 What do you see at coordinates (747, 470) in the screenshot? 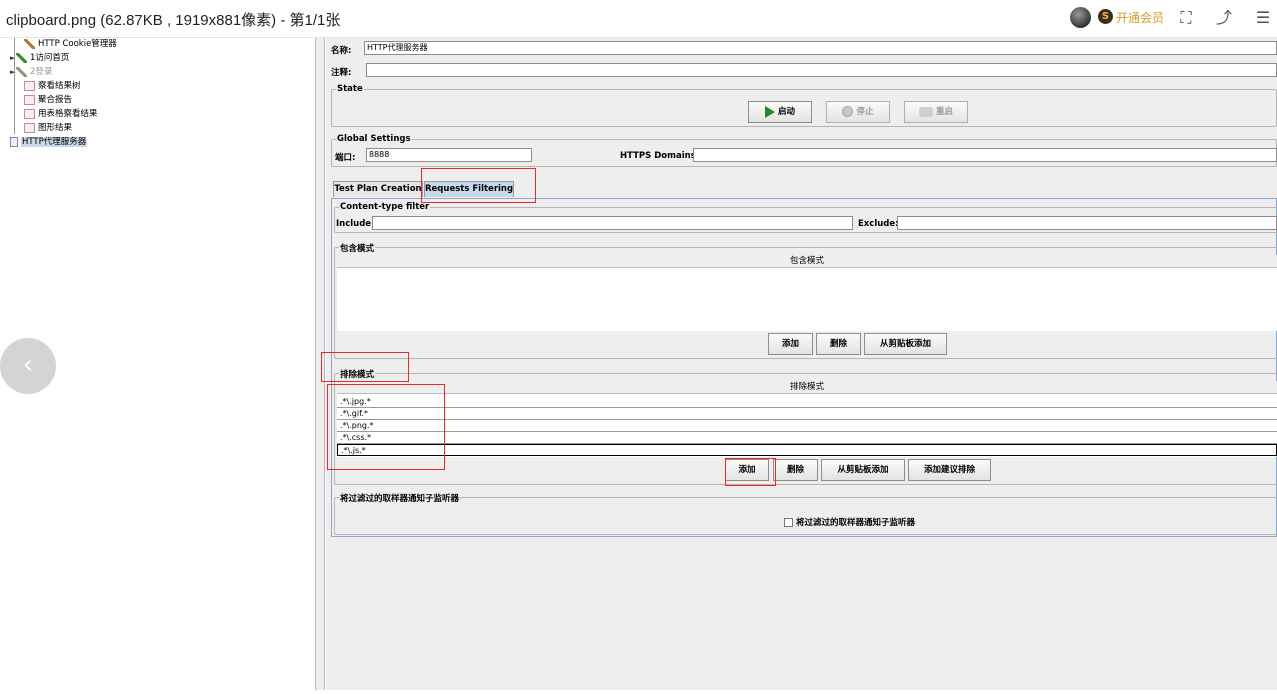
I see `exclude-add-button: 添加` at bounding box center [747, 470].